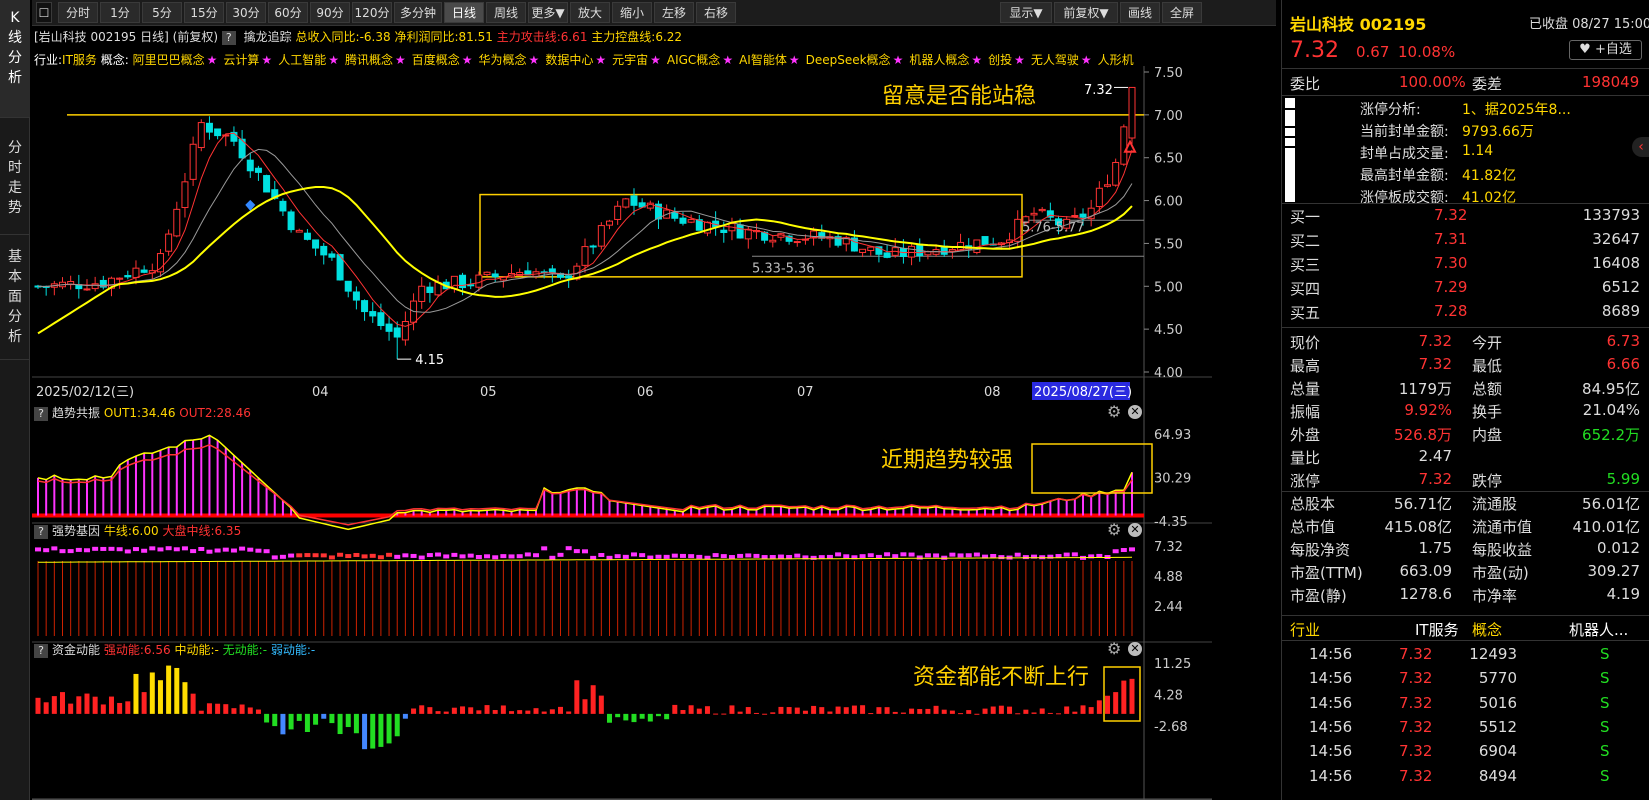 The height and width of the screenshot is (800, 1649). What do you see at coordinates (288, 12) in the screenshot?
I see `period-button-5: 60分` at bounding box center [288, 12].